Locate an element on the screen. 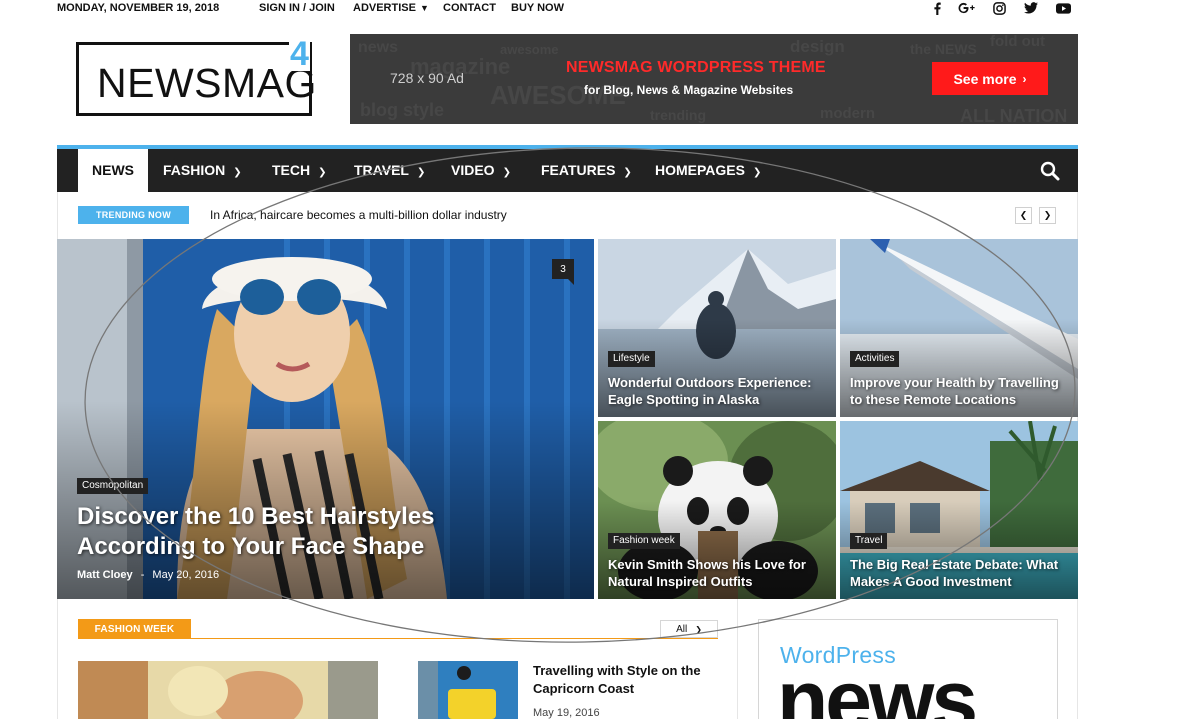 The image size is (1180, 719). nav-tech: TECH ❯ is located at coordinates (299, 170).